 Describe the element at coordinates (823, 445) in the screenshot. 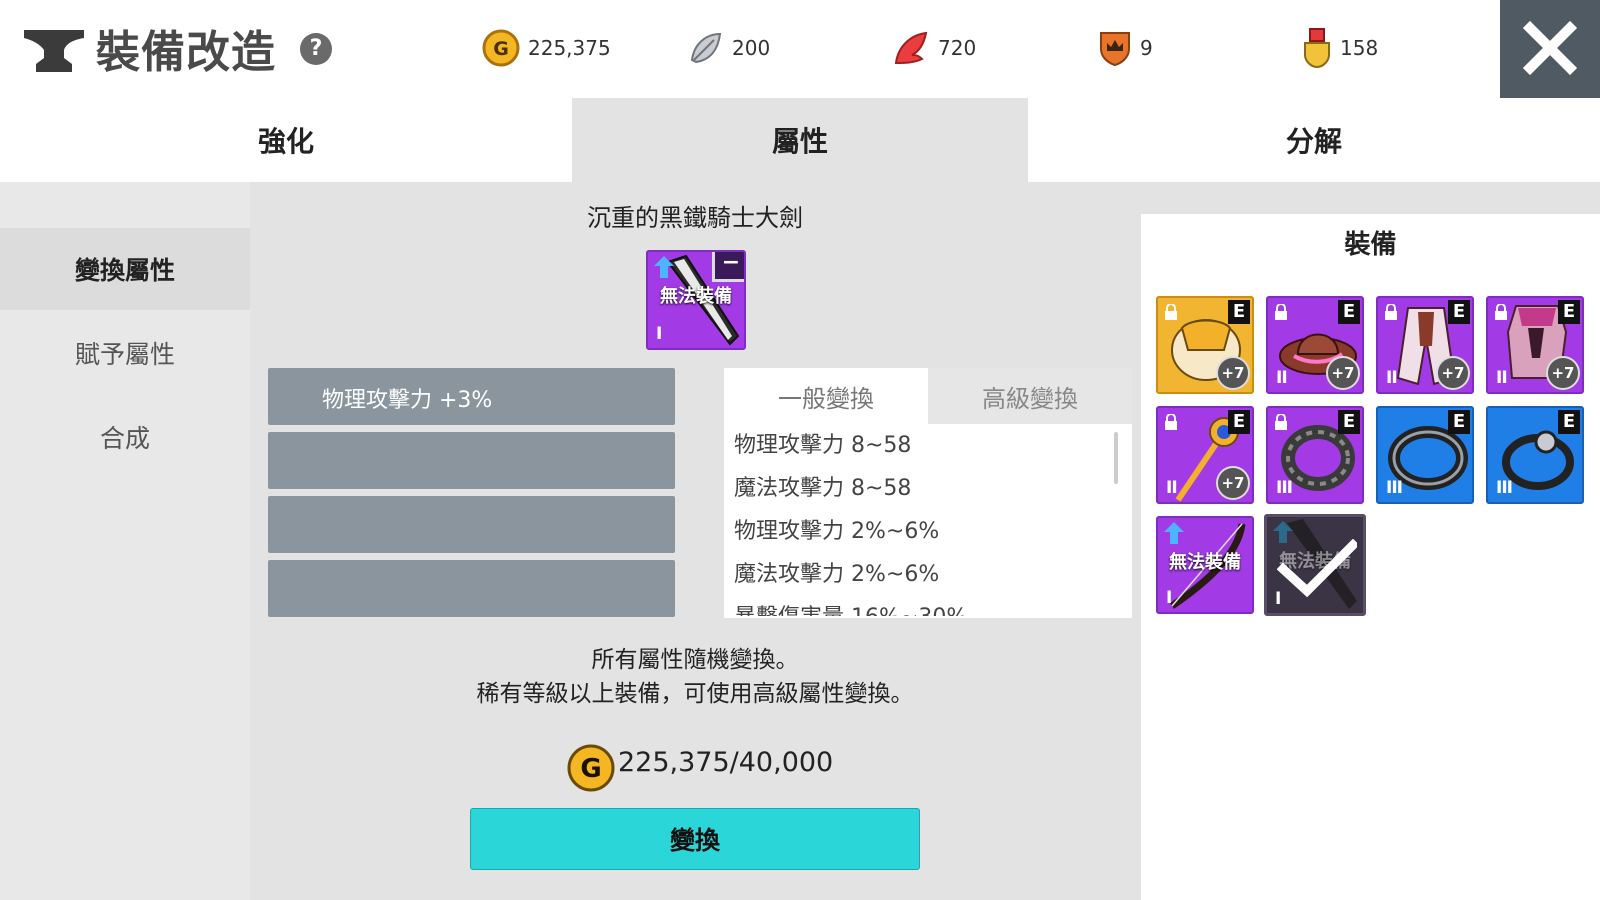

I see `list-item: 物理攻擊力 8~58` at that location.